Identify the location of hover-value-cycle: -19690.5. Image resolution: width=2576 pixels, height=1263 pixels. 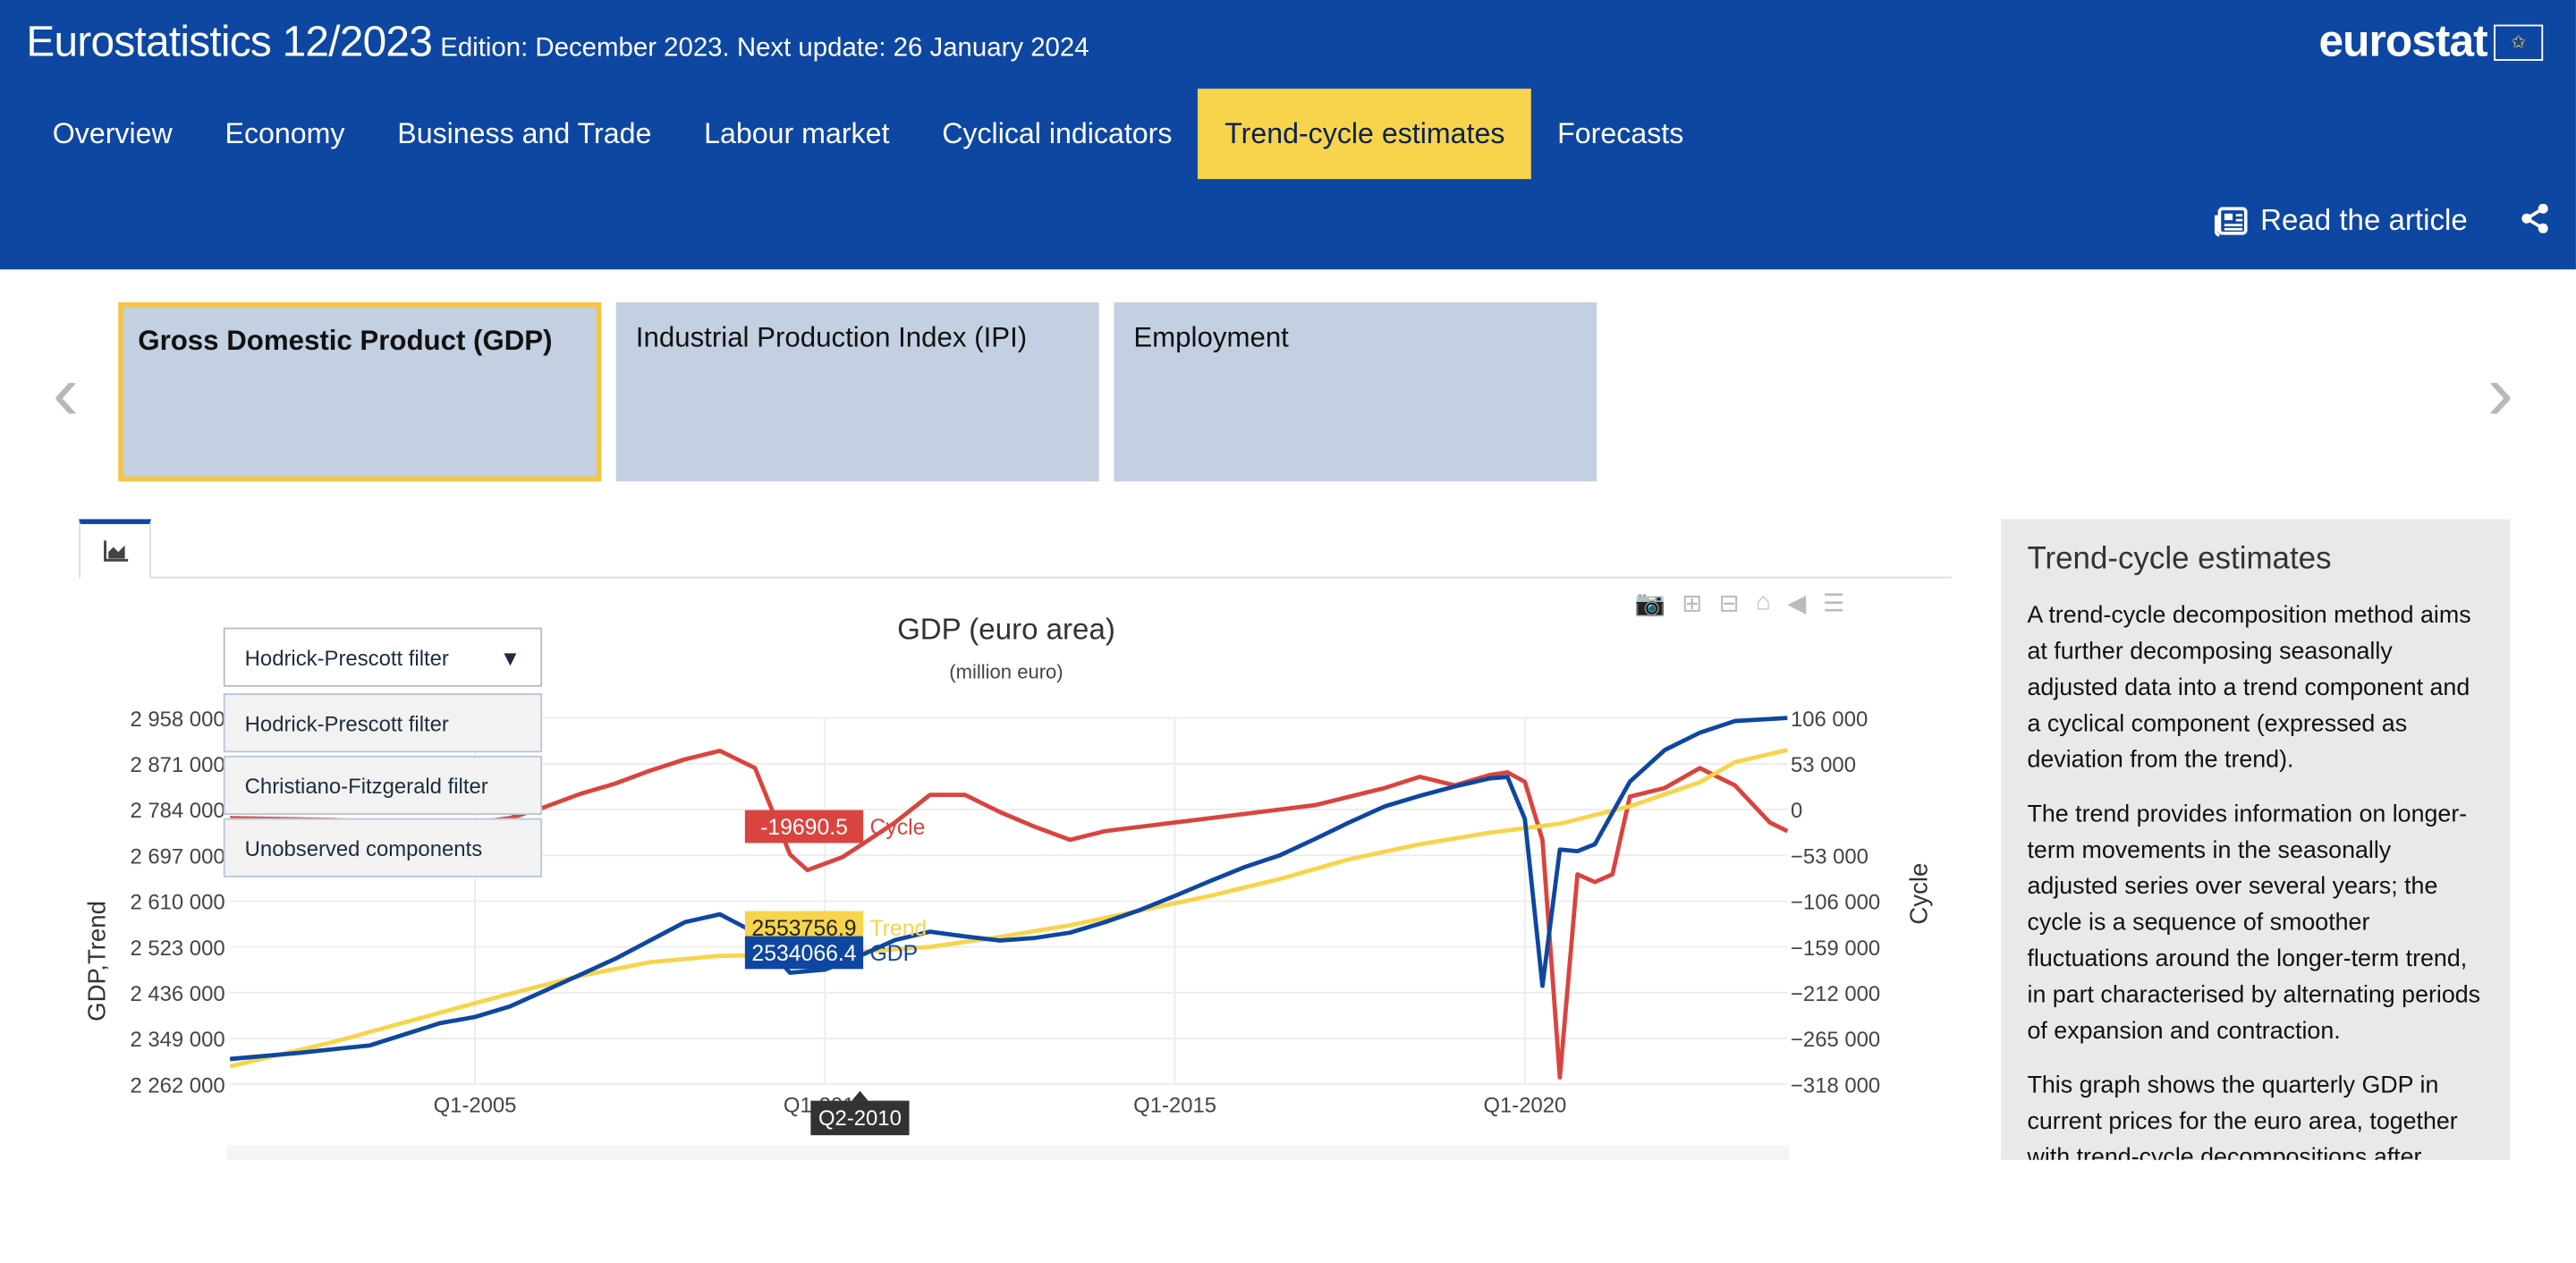
(804, 828).